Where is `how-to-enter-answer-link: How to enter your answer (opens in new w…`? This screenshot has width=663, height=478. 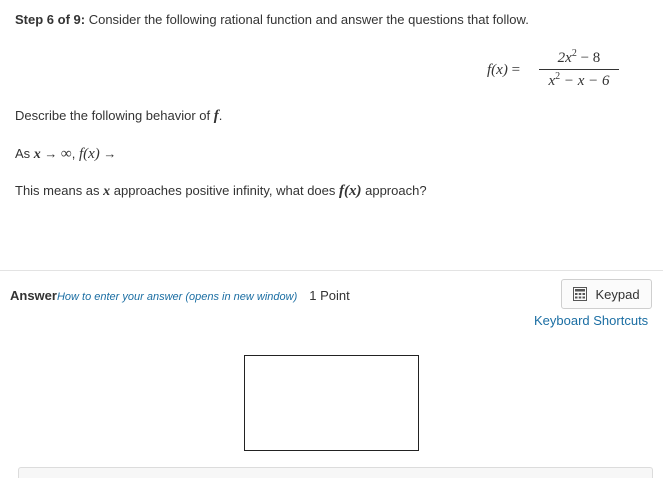
how-to-enter-answer-link: How to enter your answer (opens in new w… is located at coordinates (177, 297).